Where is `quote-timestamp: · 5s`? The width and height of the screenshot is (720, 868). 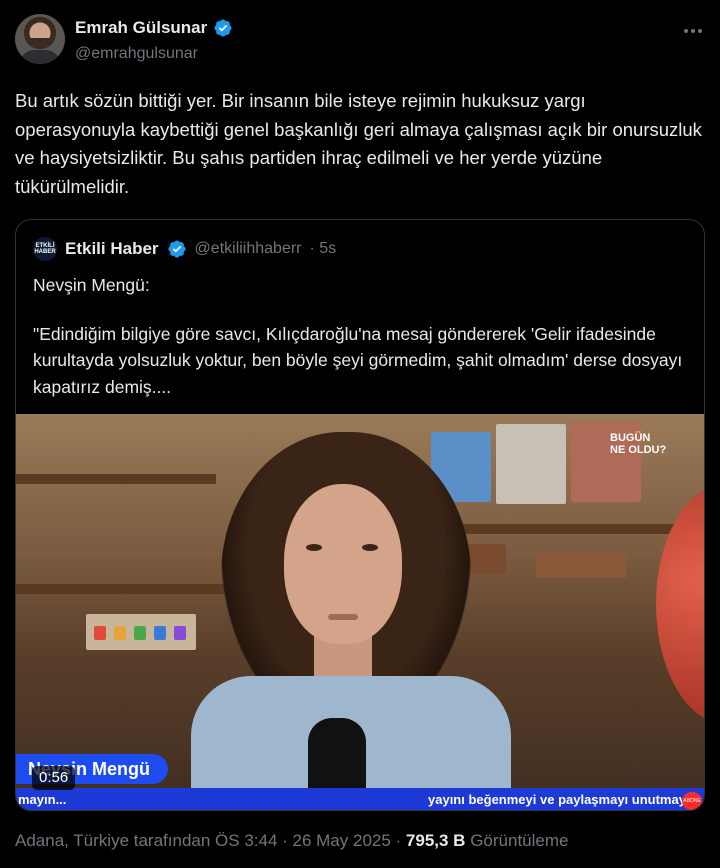
quote-timestamp: · 5s is located at coordinates (323, 249).